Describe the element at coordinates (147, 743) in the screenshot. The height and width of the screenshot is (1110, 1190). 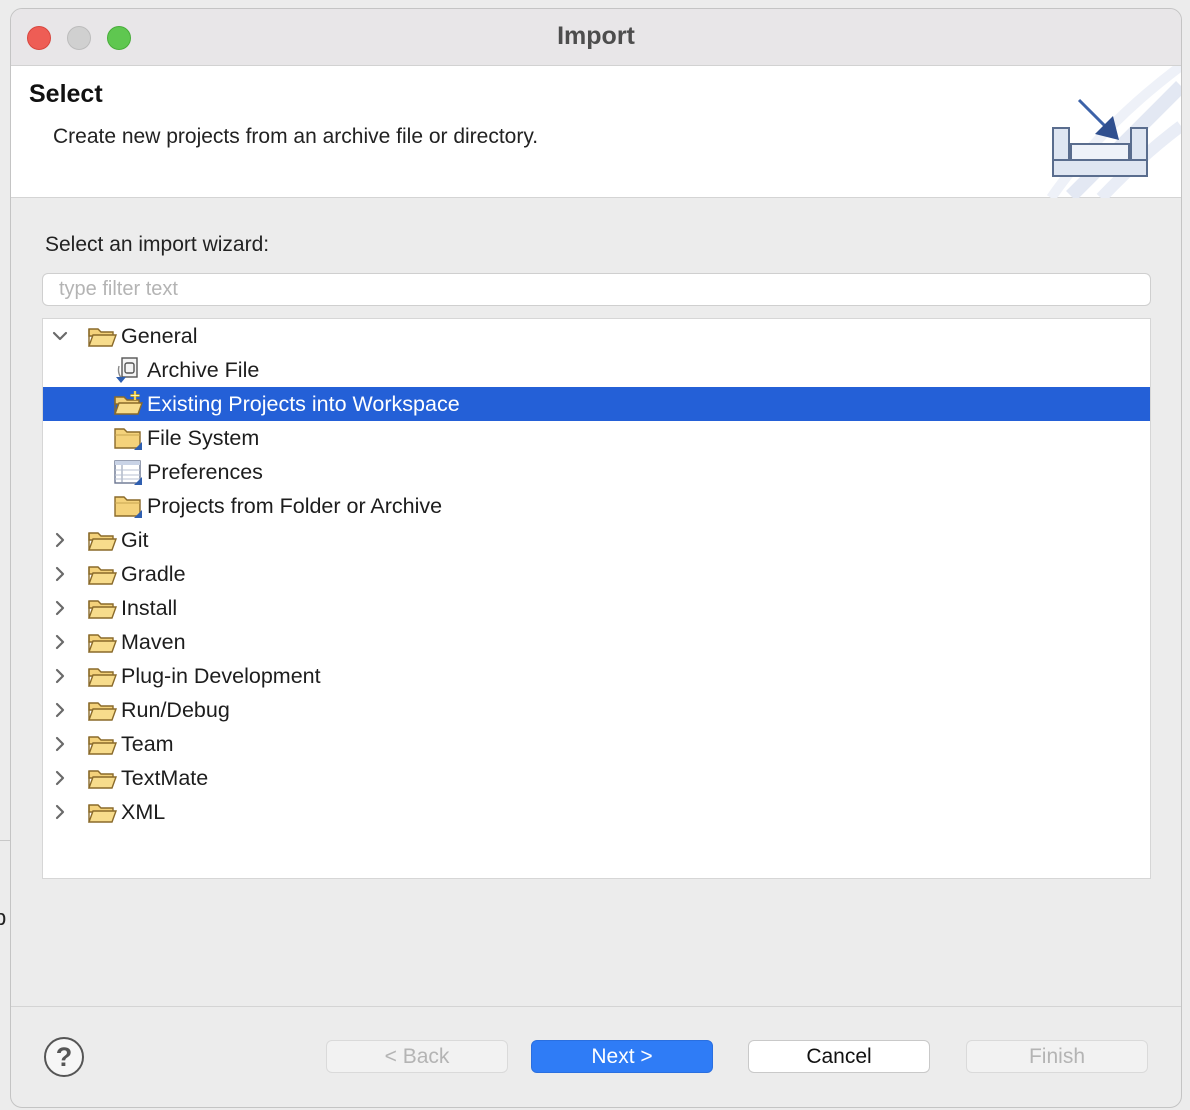
I see `tree-row-label: Team` at that location.